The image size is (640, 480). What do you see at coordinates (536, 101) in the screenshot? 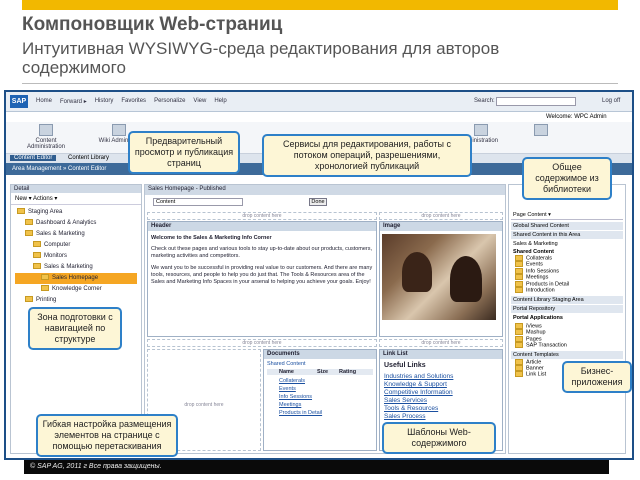
I see `search-input` at bounding box center [536, 101].